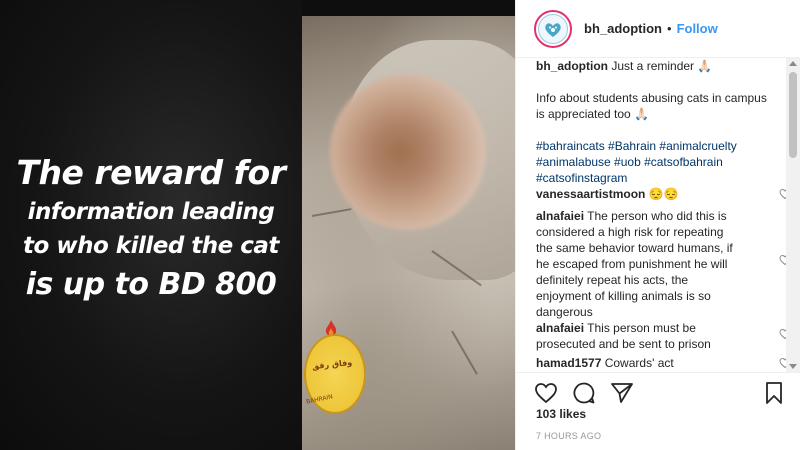 The image size is (800, 450). What do you see at coordinates (408, 152) in the screenshot?
I see `blurred-cat-region` at bounding box center [408, 152].